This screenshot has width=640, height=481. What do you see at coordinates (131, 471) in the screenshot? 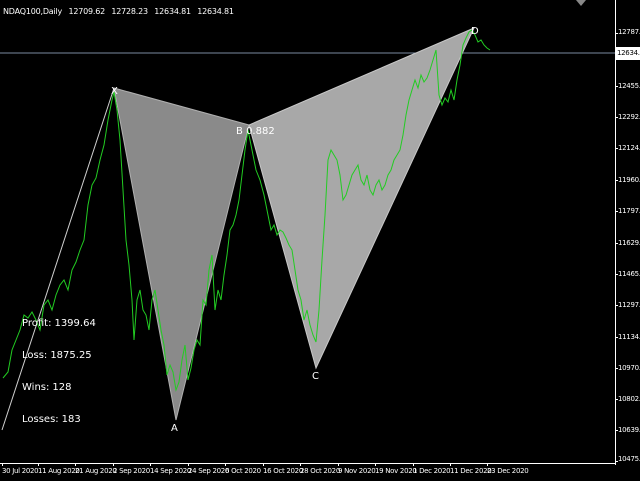
I see `time-tick: 2 Sep 2020` at bounding box center [131, 471].